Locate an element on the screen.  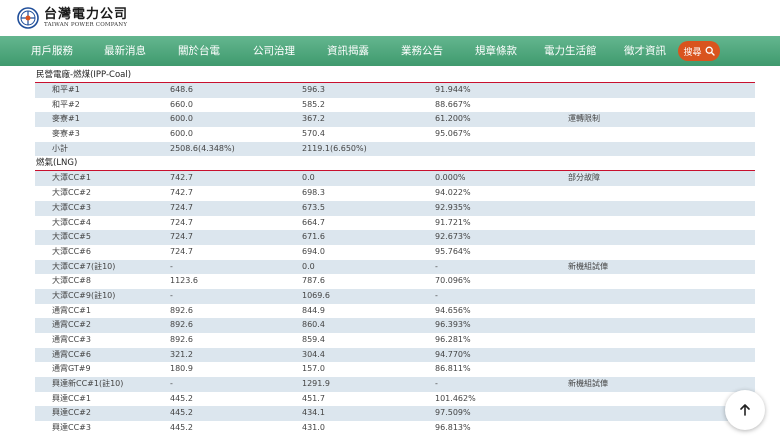
unit-name: 通霄CC#1 is located at coordinates (71, 310).